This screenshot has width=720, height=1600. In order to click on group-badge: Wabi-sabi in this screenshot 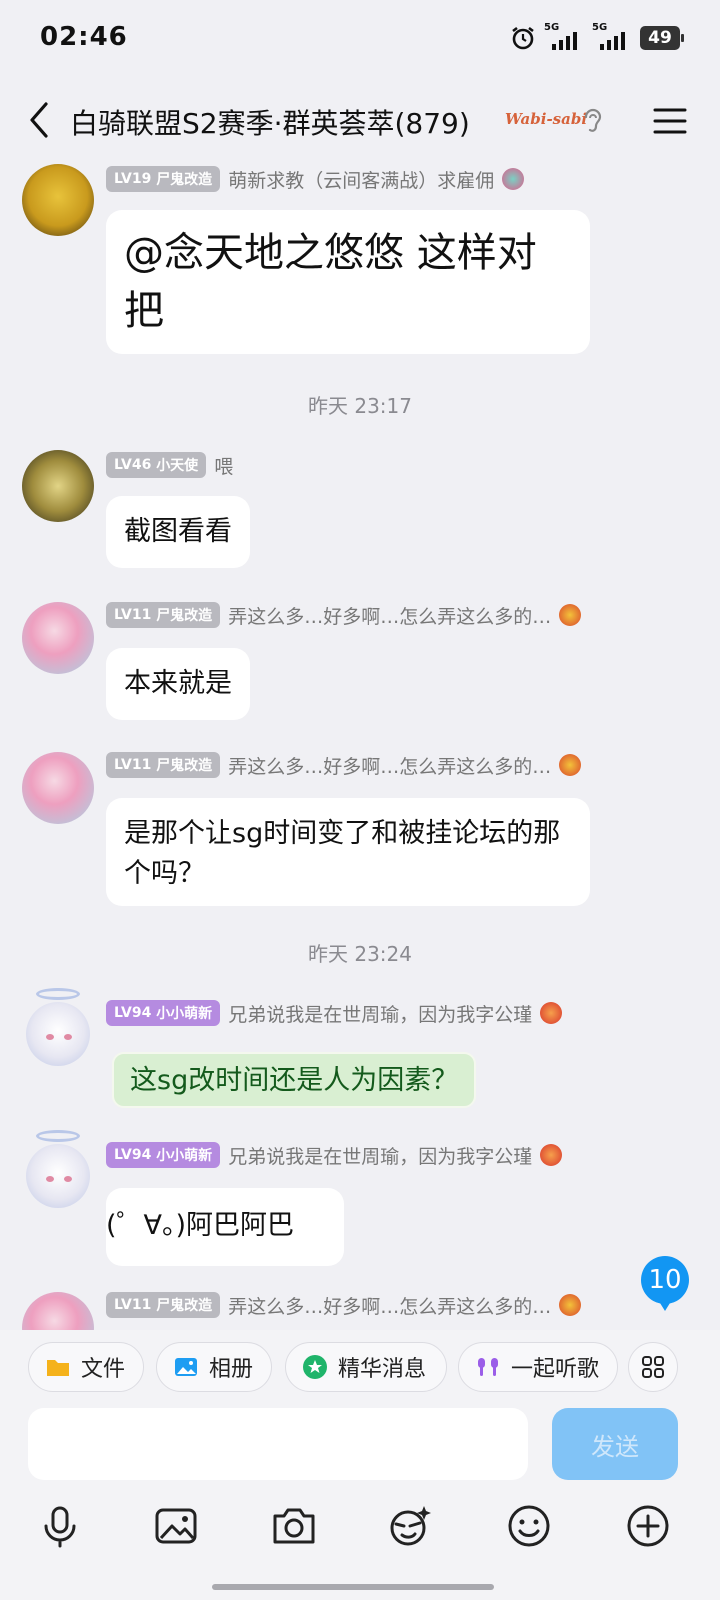, I will do `click(546, 119)`.